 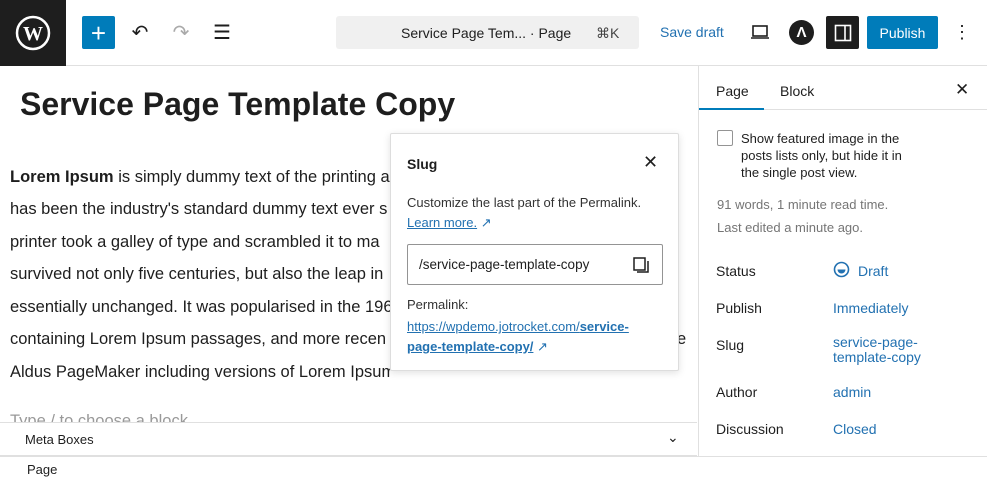 I want to click on page-title: Service Page Template Copy, so click(x=237, y=104).